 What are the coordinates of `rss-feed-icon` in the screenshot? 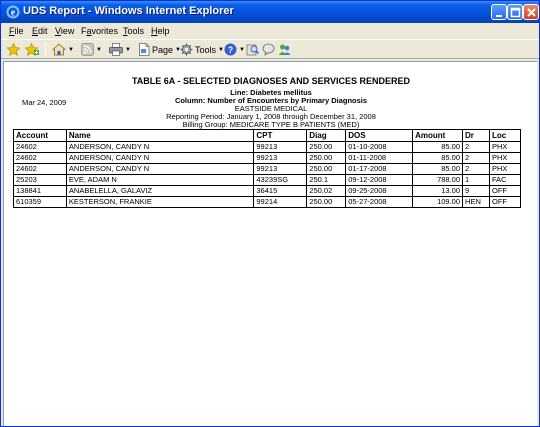 It's located at (87, 49).